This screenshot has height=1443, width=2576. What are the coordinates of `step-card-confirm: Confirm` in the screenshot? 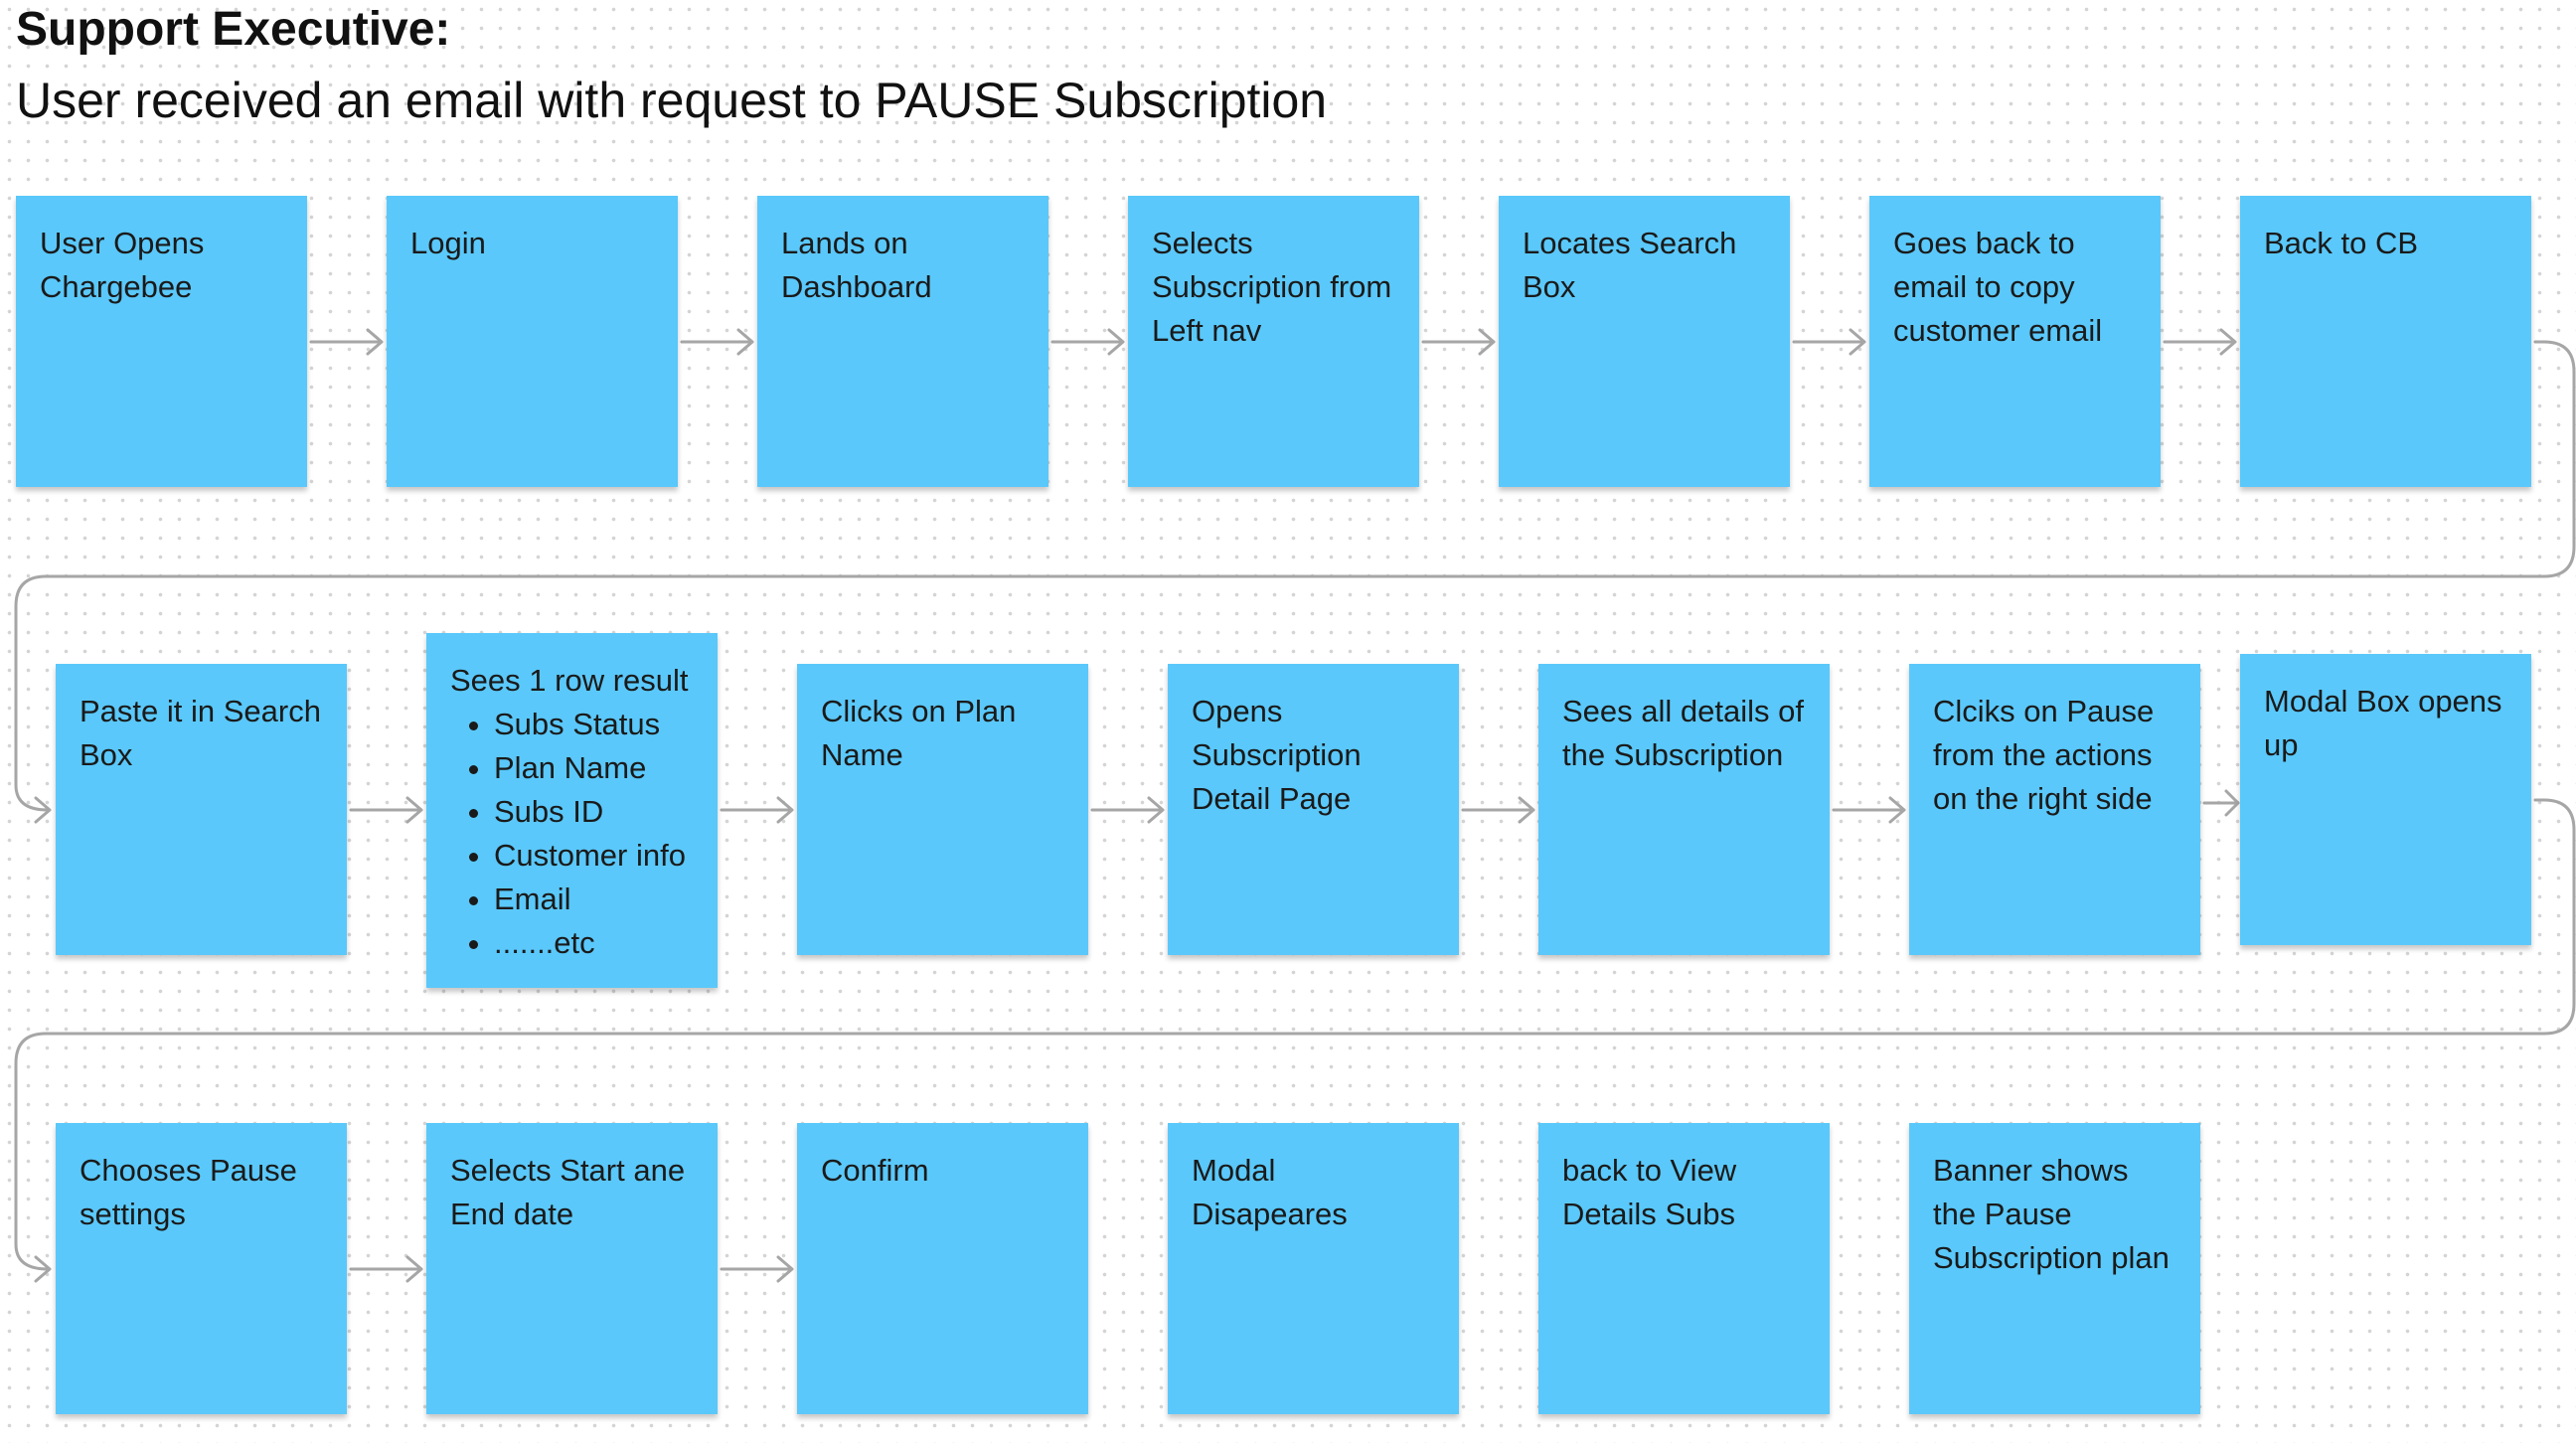 It's located at (942, 1268).